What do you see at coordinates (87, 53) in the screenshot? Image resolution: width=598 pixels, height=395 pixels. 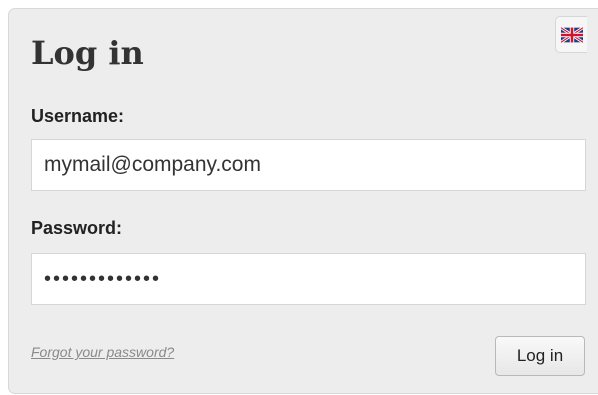 I see `page-title: Log in` at bounding box center [87, 53].